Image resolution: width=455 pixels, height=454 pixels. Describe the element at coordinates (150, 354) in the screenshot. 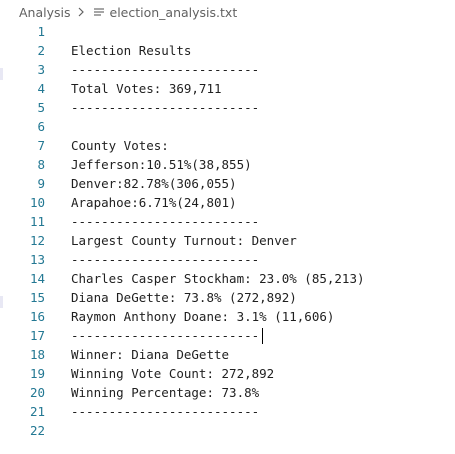

I see `line-text: Winner: Diana DeGette` at that location.